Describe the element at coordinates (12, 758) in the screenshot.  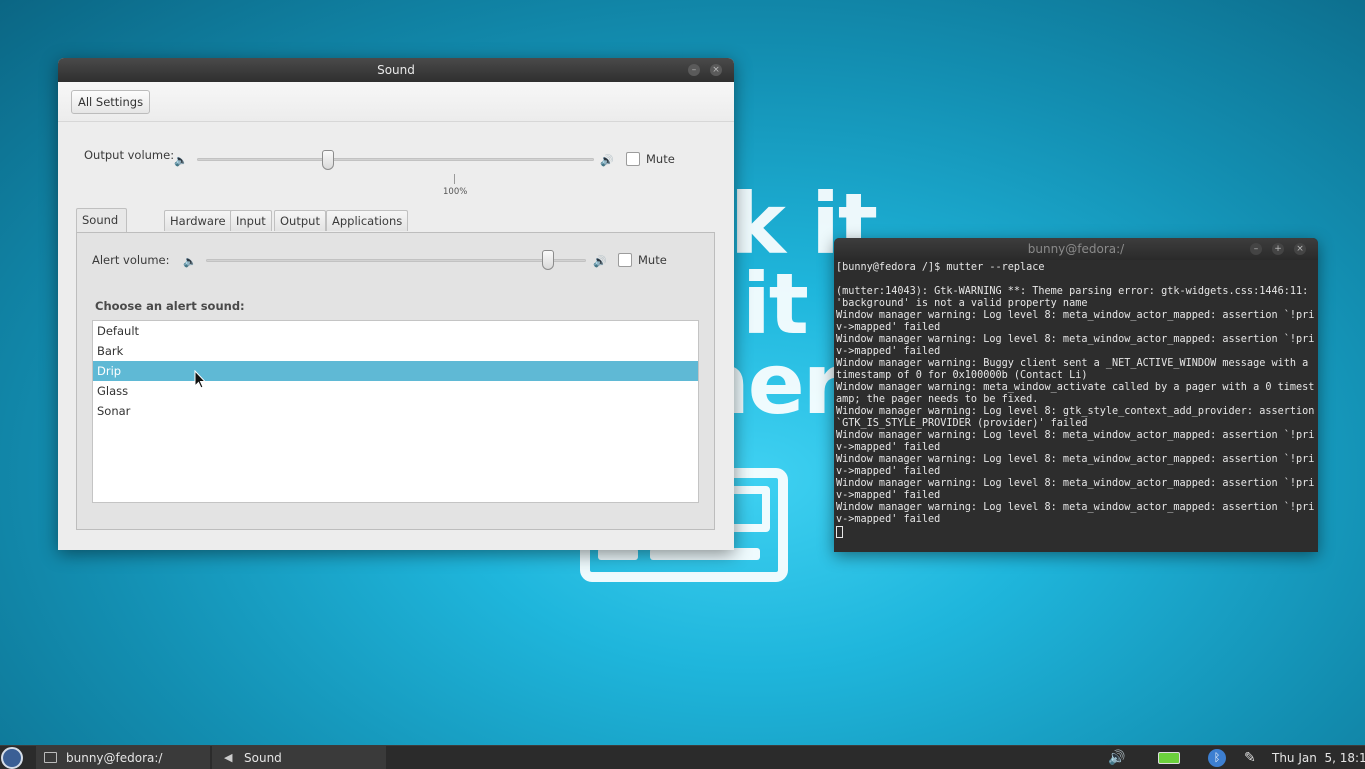
I see `fedora-menu-icon` at that location.